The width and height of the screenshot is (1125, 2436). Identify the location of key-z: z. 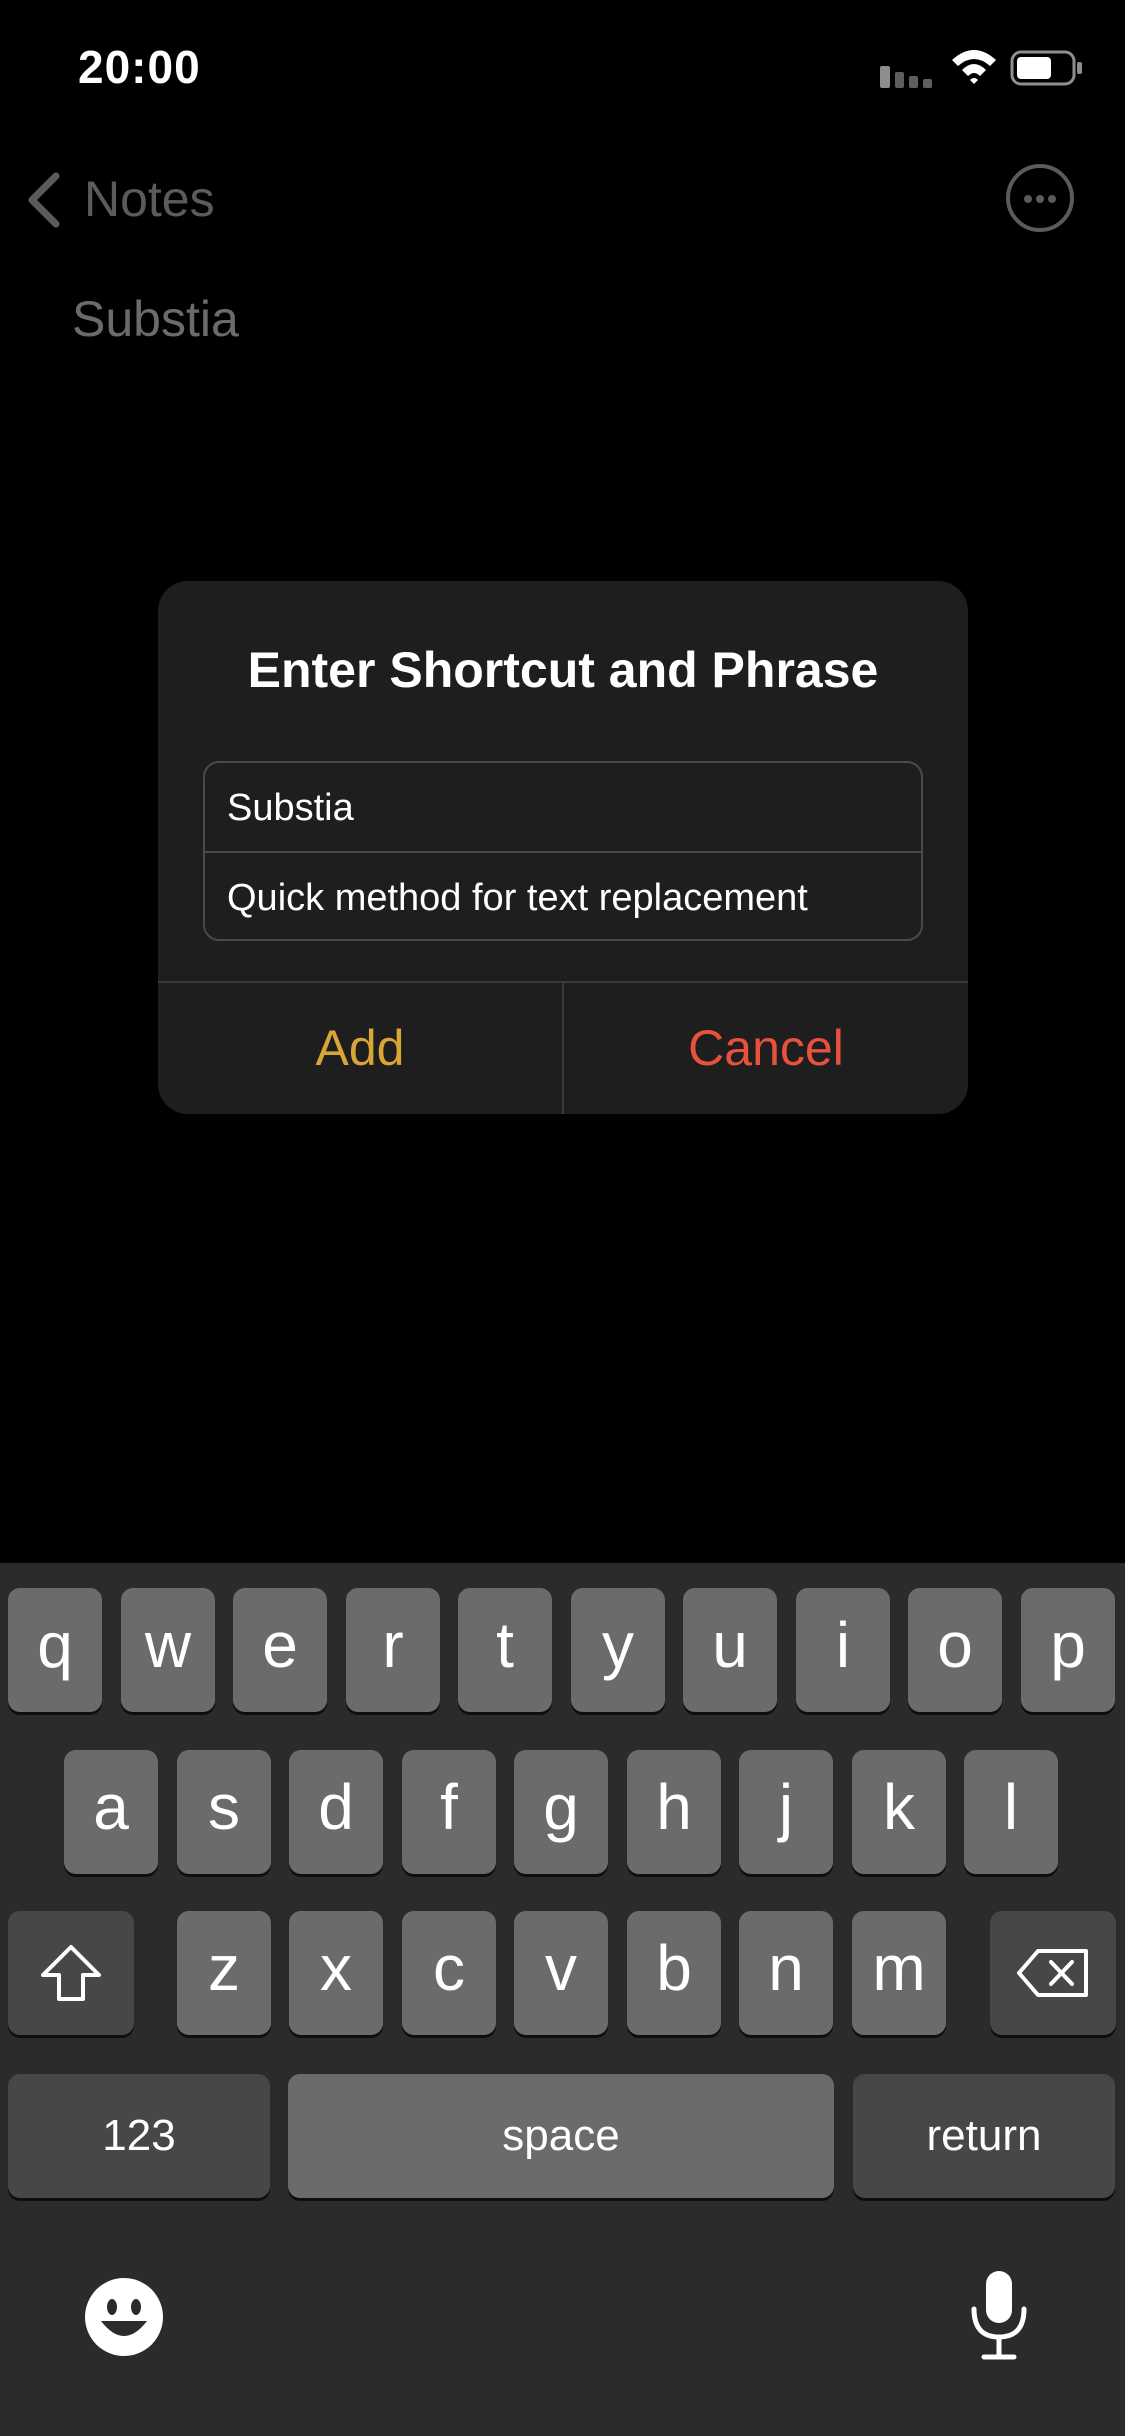
(224, 1973).